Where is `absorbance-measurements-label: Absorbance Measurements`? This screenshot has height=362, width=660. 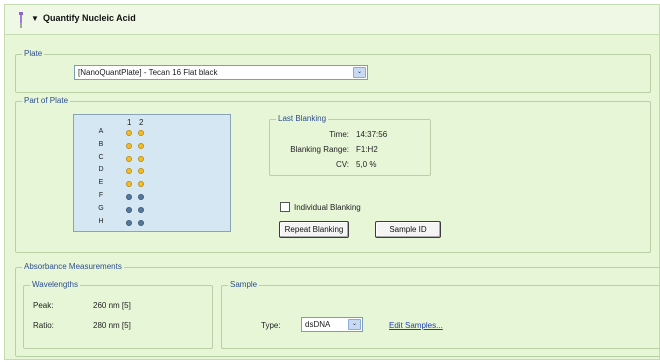
absorbance-measurements-label: Absorbance Measurements is located at coordinates (73, 267).